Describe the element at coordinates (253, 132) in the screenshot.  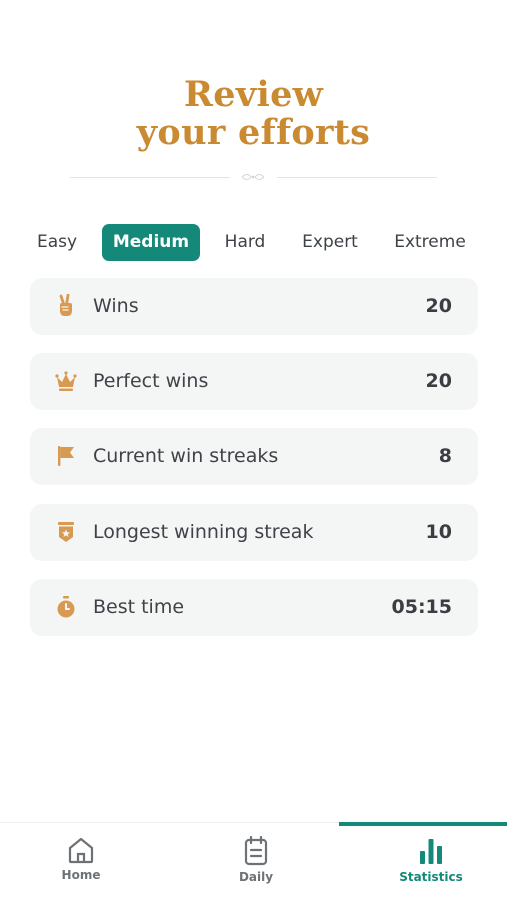
I see `title-line-2: your efforts` at that location.